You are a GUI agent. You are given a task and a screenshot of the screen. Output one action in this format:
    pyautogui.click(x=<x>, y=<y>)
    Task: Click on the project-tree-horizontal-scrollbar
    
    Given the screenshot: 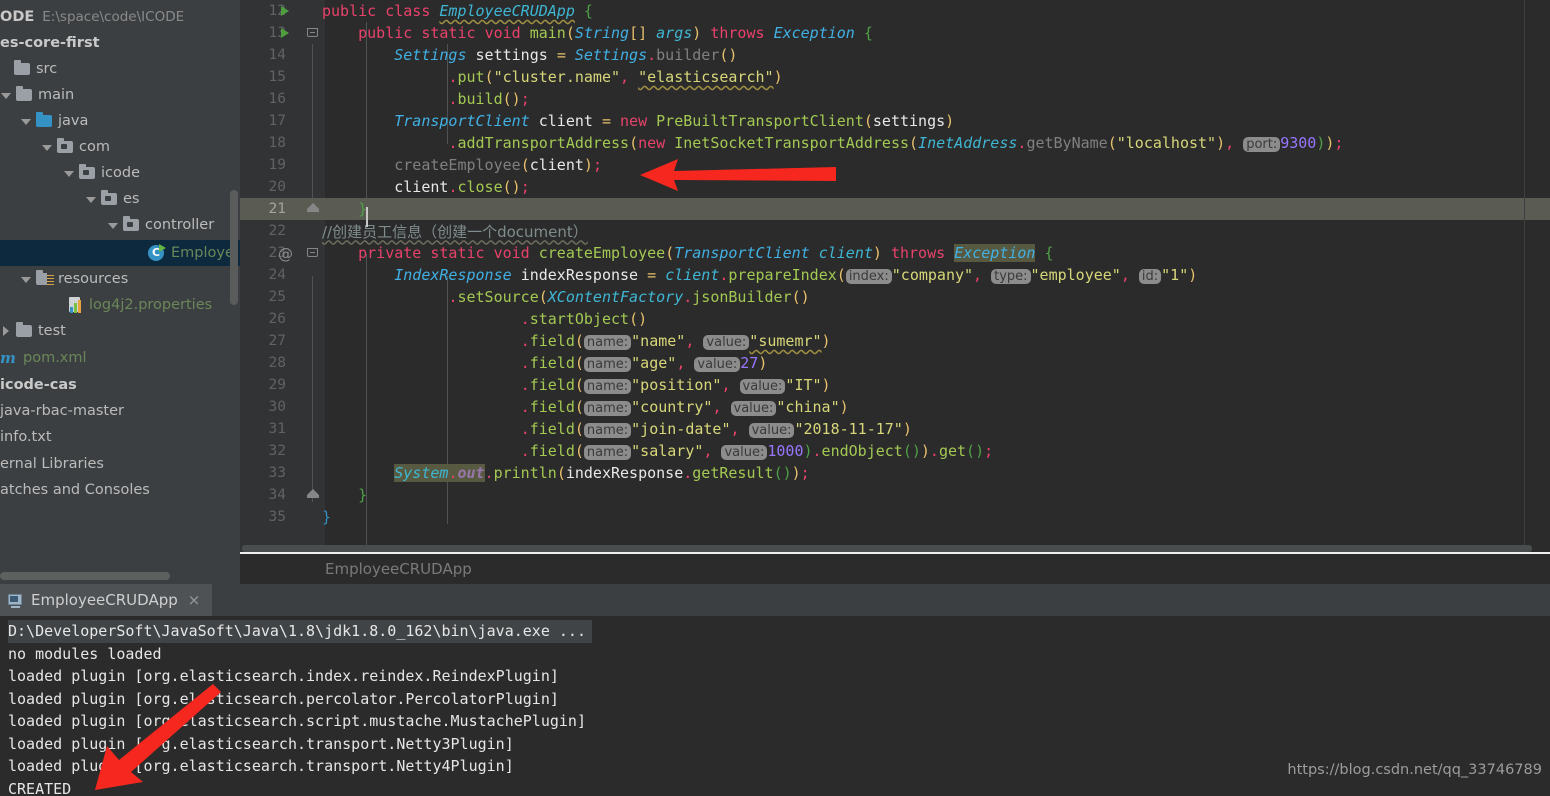 What is the action you would take?
    pyautogui.click(x=120, y=576)
    